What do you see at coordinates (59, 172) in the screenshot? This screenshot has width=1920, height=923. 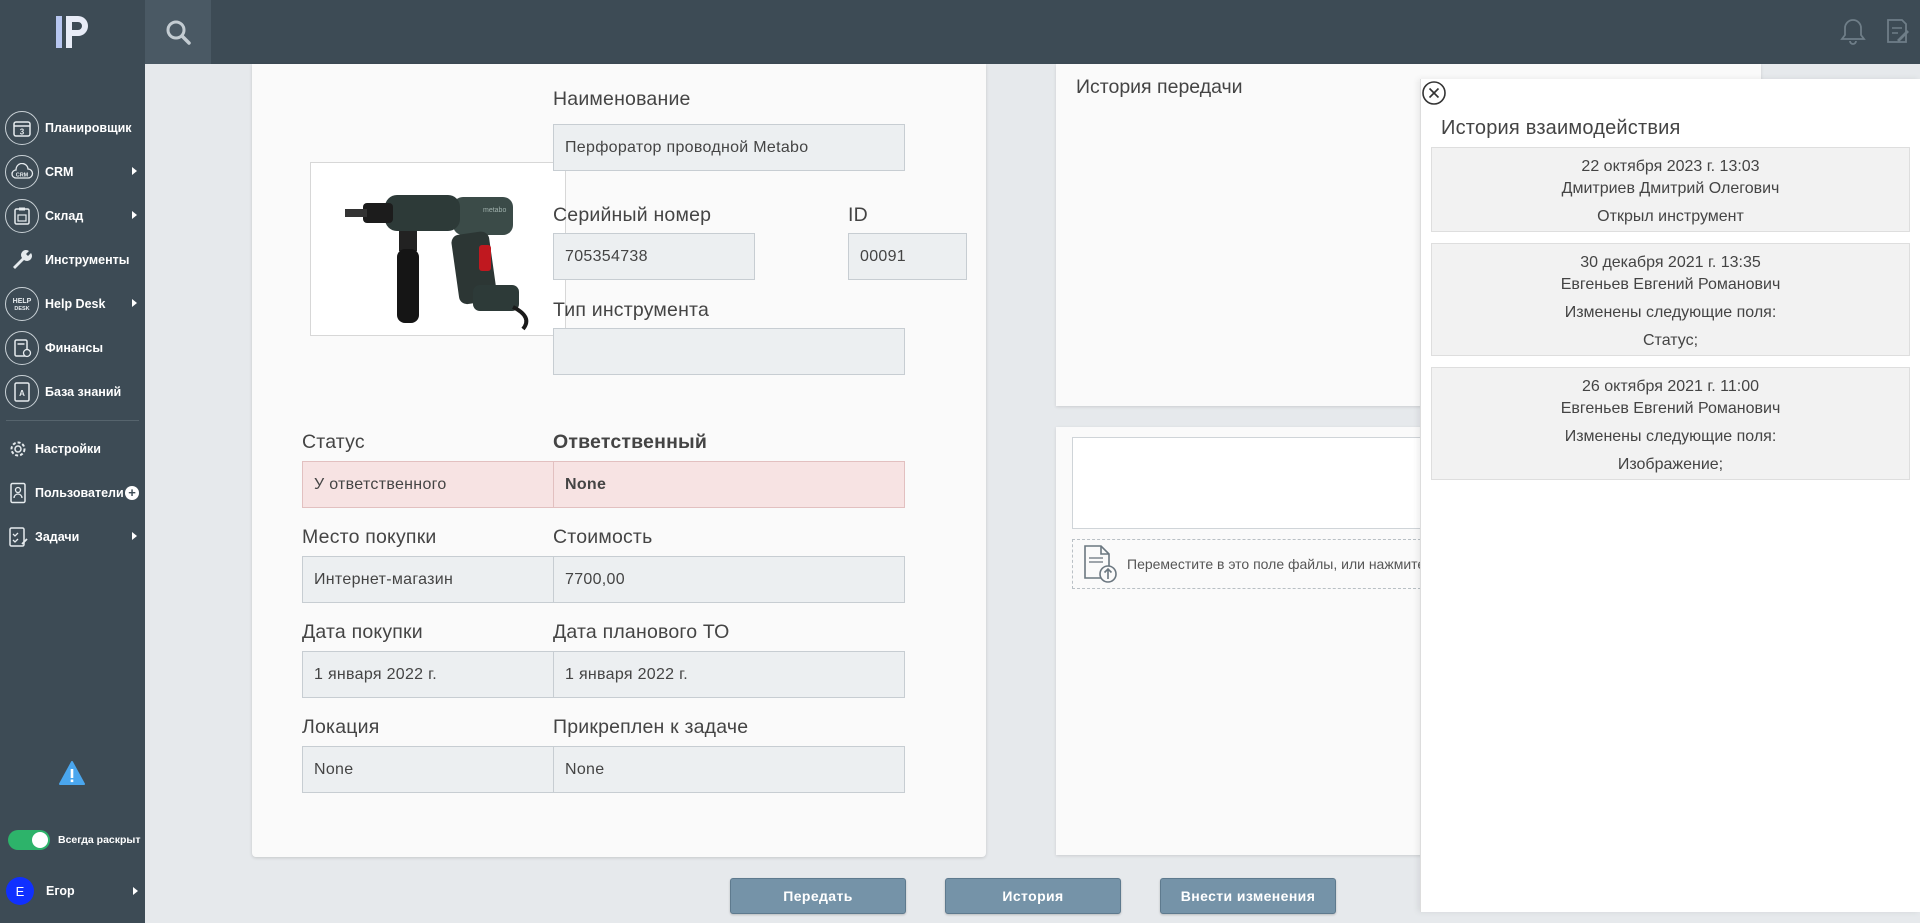 I see `sidebar-item-label: CRM` at bounding box center [59, 172].